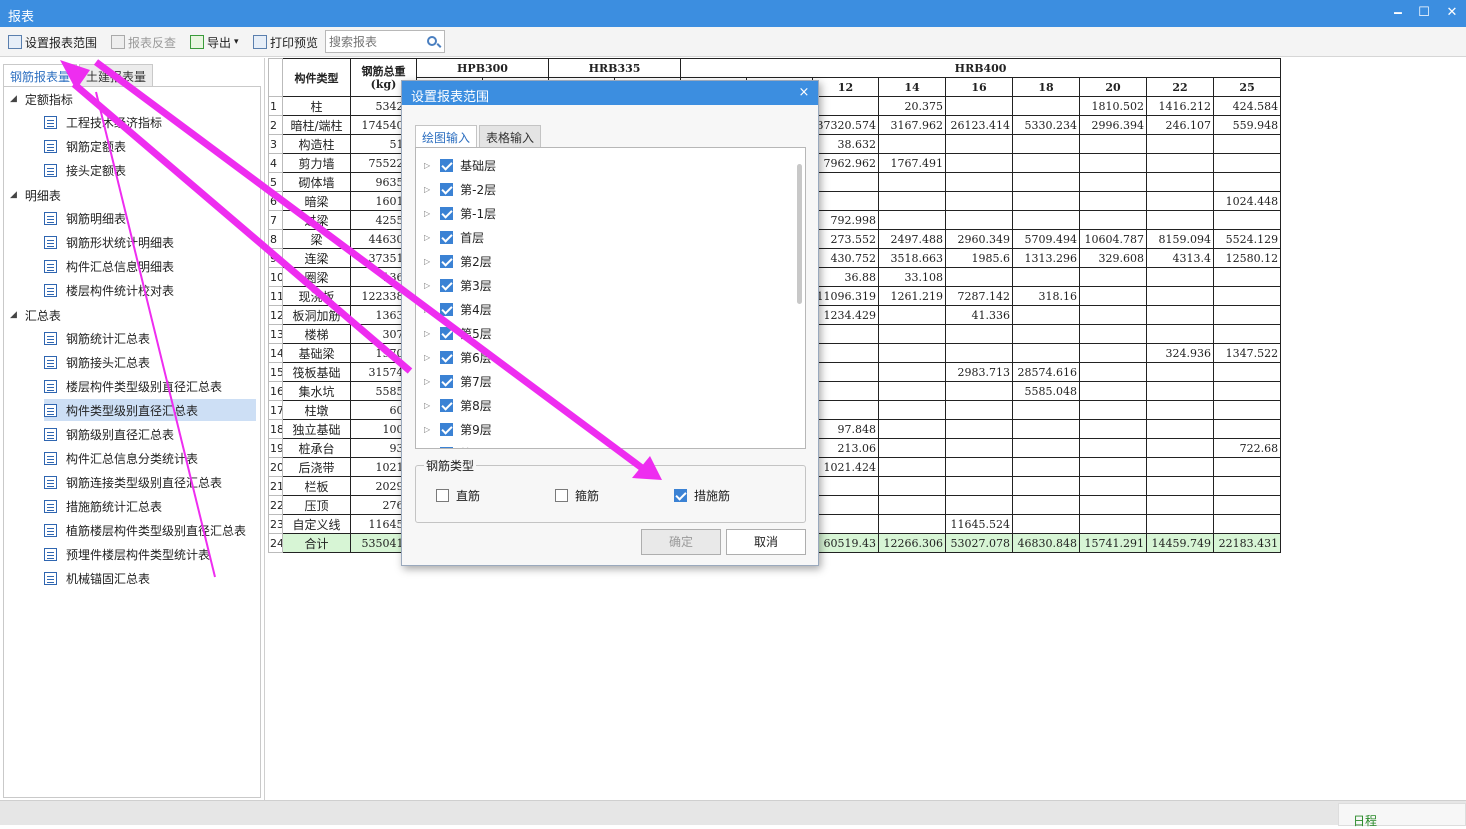 This screenshot has width=1466, height=829. I want to click on tree-group: ◢ 定额指标, so click(41, 99).